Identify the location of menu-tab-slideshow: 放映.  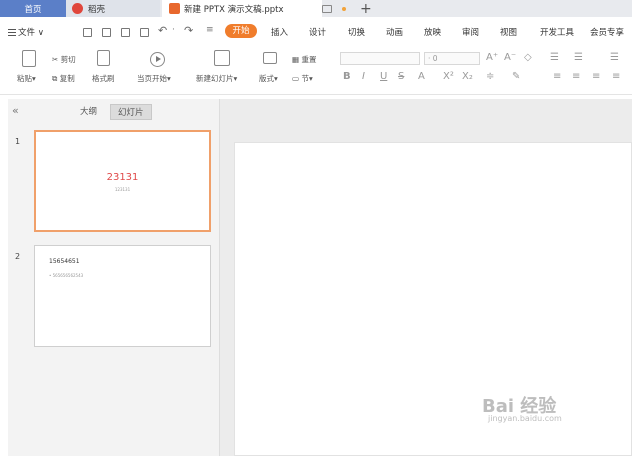
(432, 32).